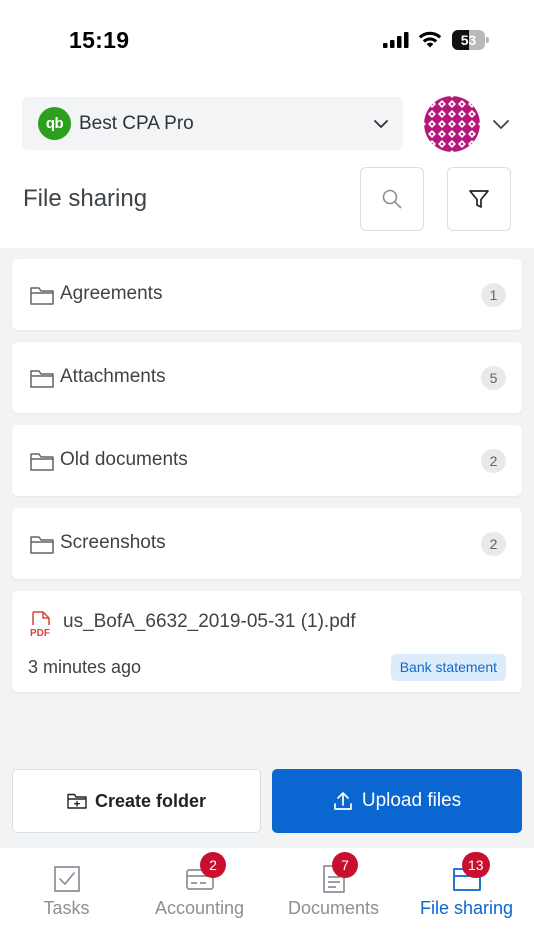 This screenshot has height=950, width=534. I want to click on folder-item-old-documents: Old documents 2, so click(267, 460).